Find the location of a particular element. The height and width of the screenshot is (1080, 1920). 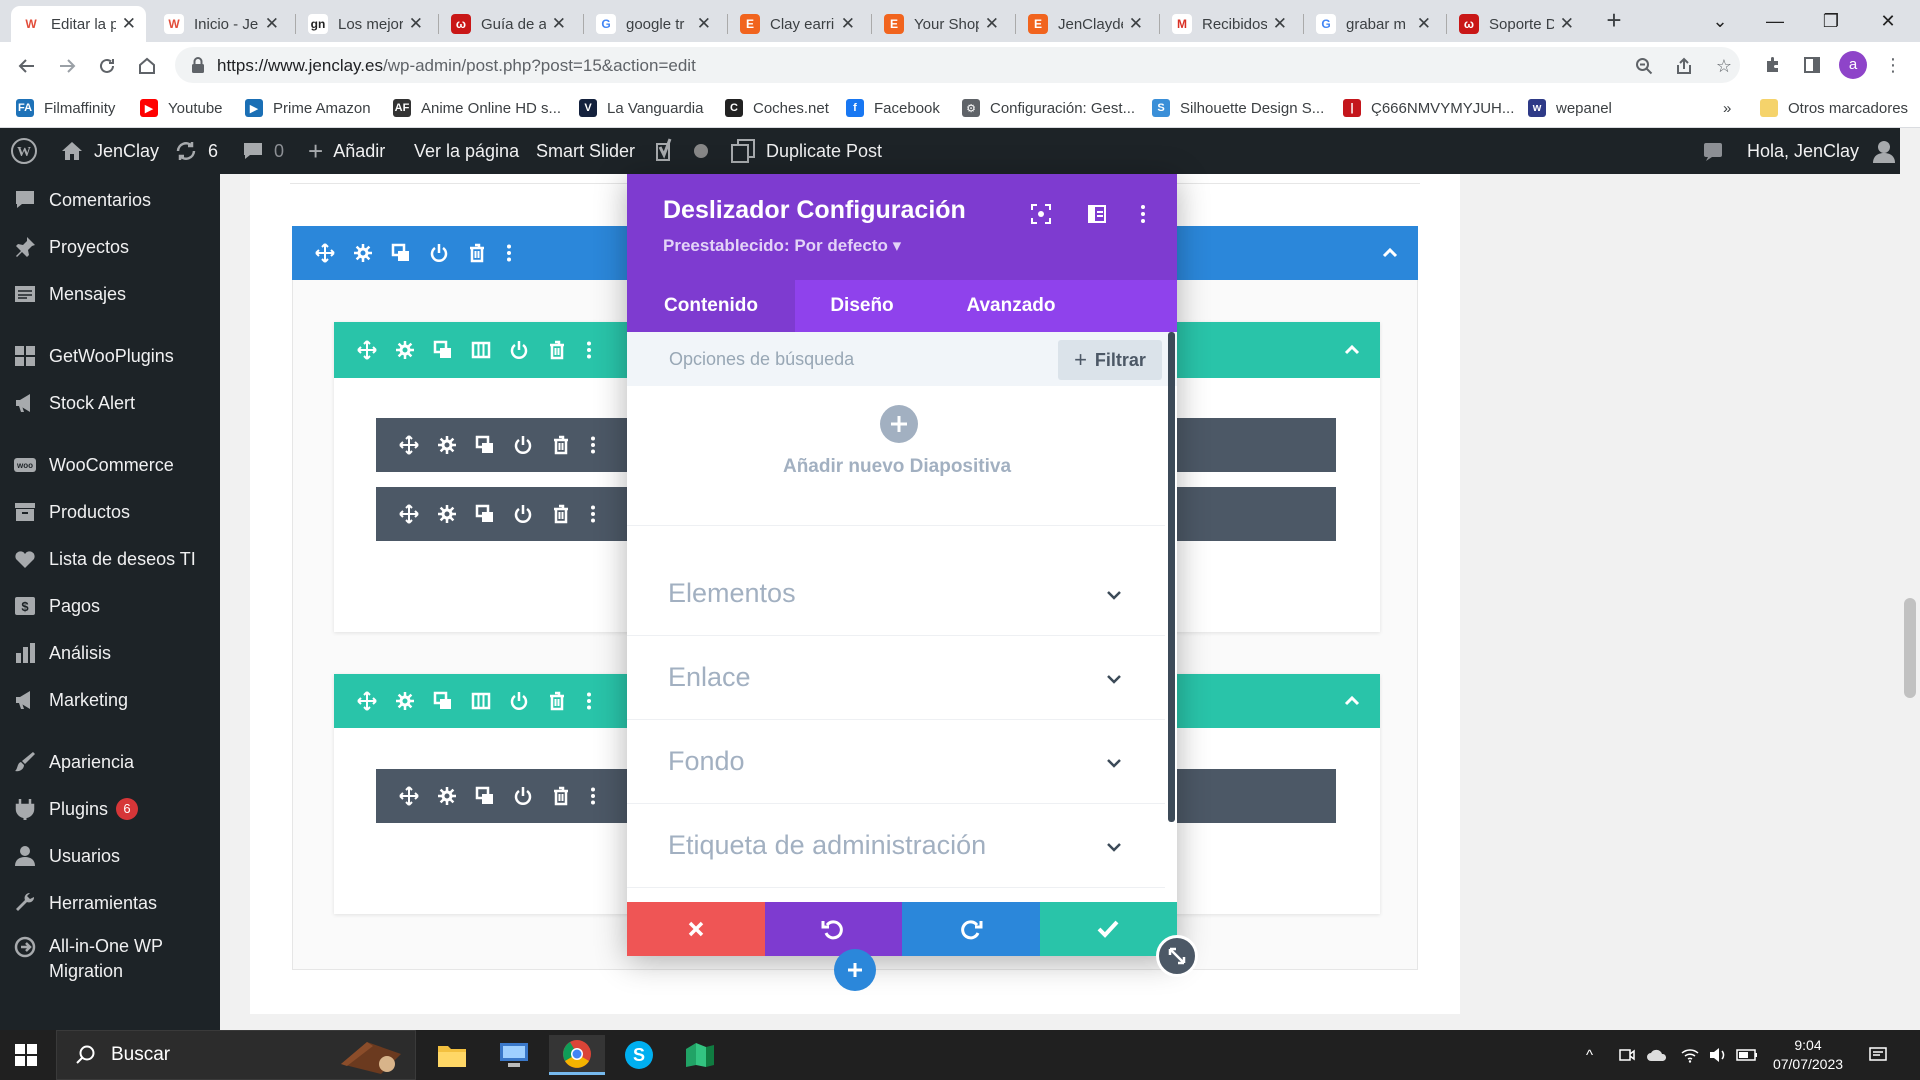

bookmark-item: ▶ Prime Amazon is located at coordinates (308, 108).